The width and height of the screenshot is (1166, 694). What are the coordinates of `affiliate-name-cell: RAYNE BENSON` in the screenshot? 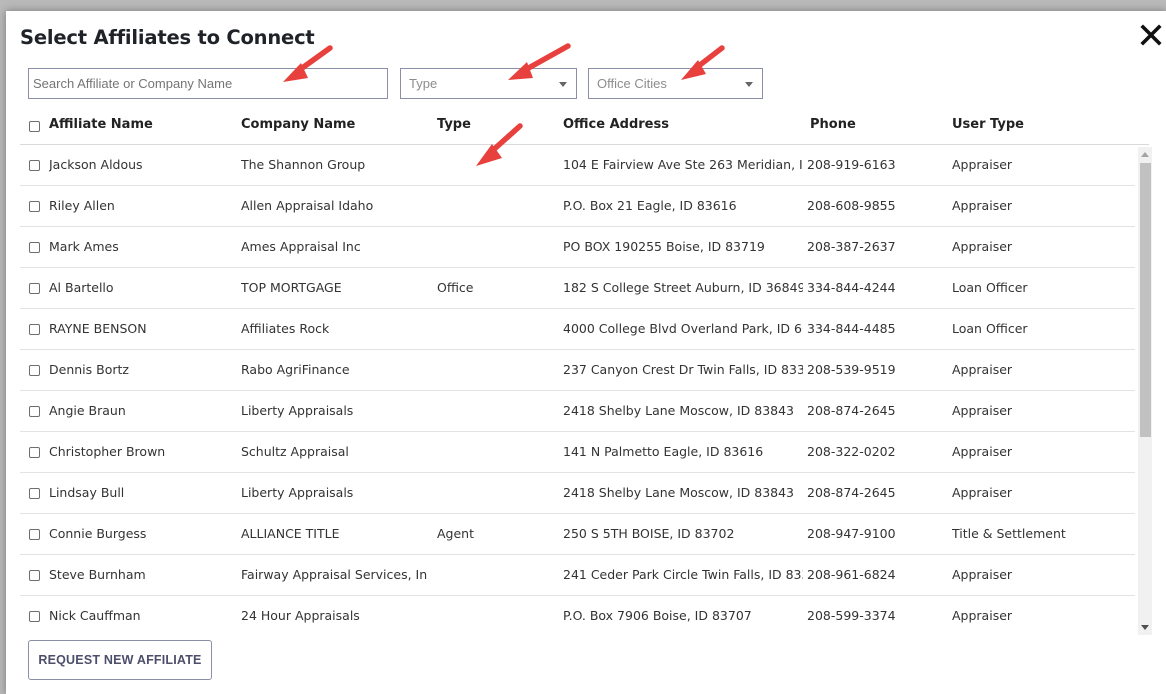 It's located at (98, 328).